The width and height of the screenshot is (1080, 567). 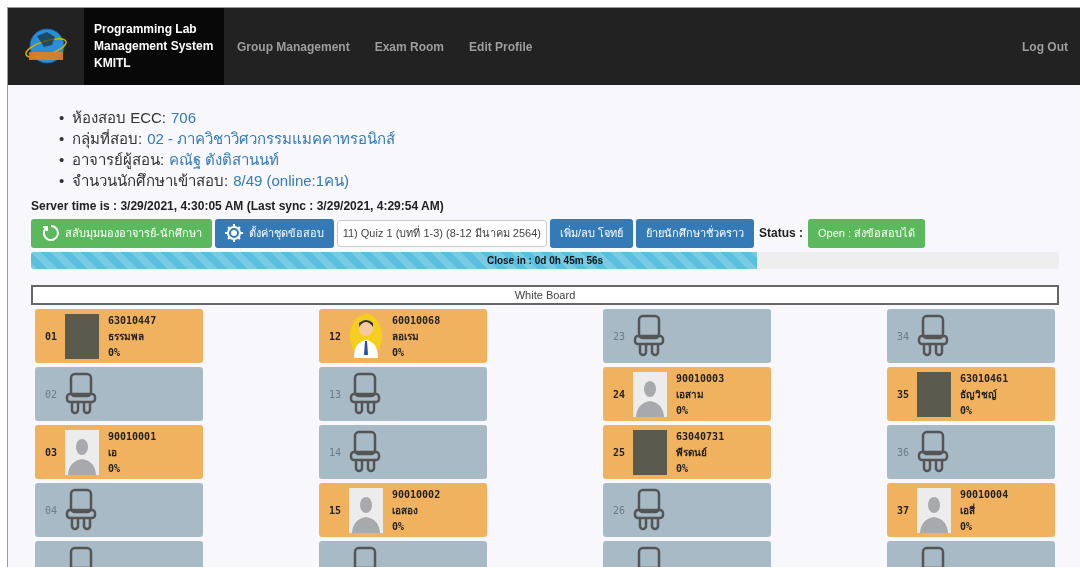 I want to click on occupied-seat-card: 35 63010461 ธัญวิชญ์ 0%, so click(x=971, y=394).